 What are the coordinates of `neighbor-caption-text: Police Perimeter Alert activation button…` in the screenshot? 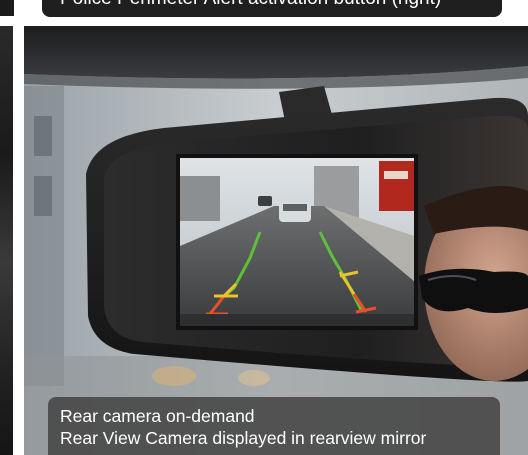 It's located at (250, 5).